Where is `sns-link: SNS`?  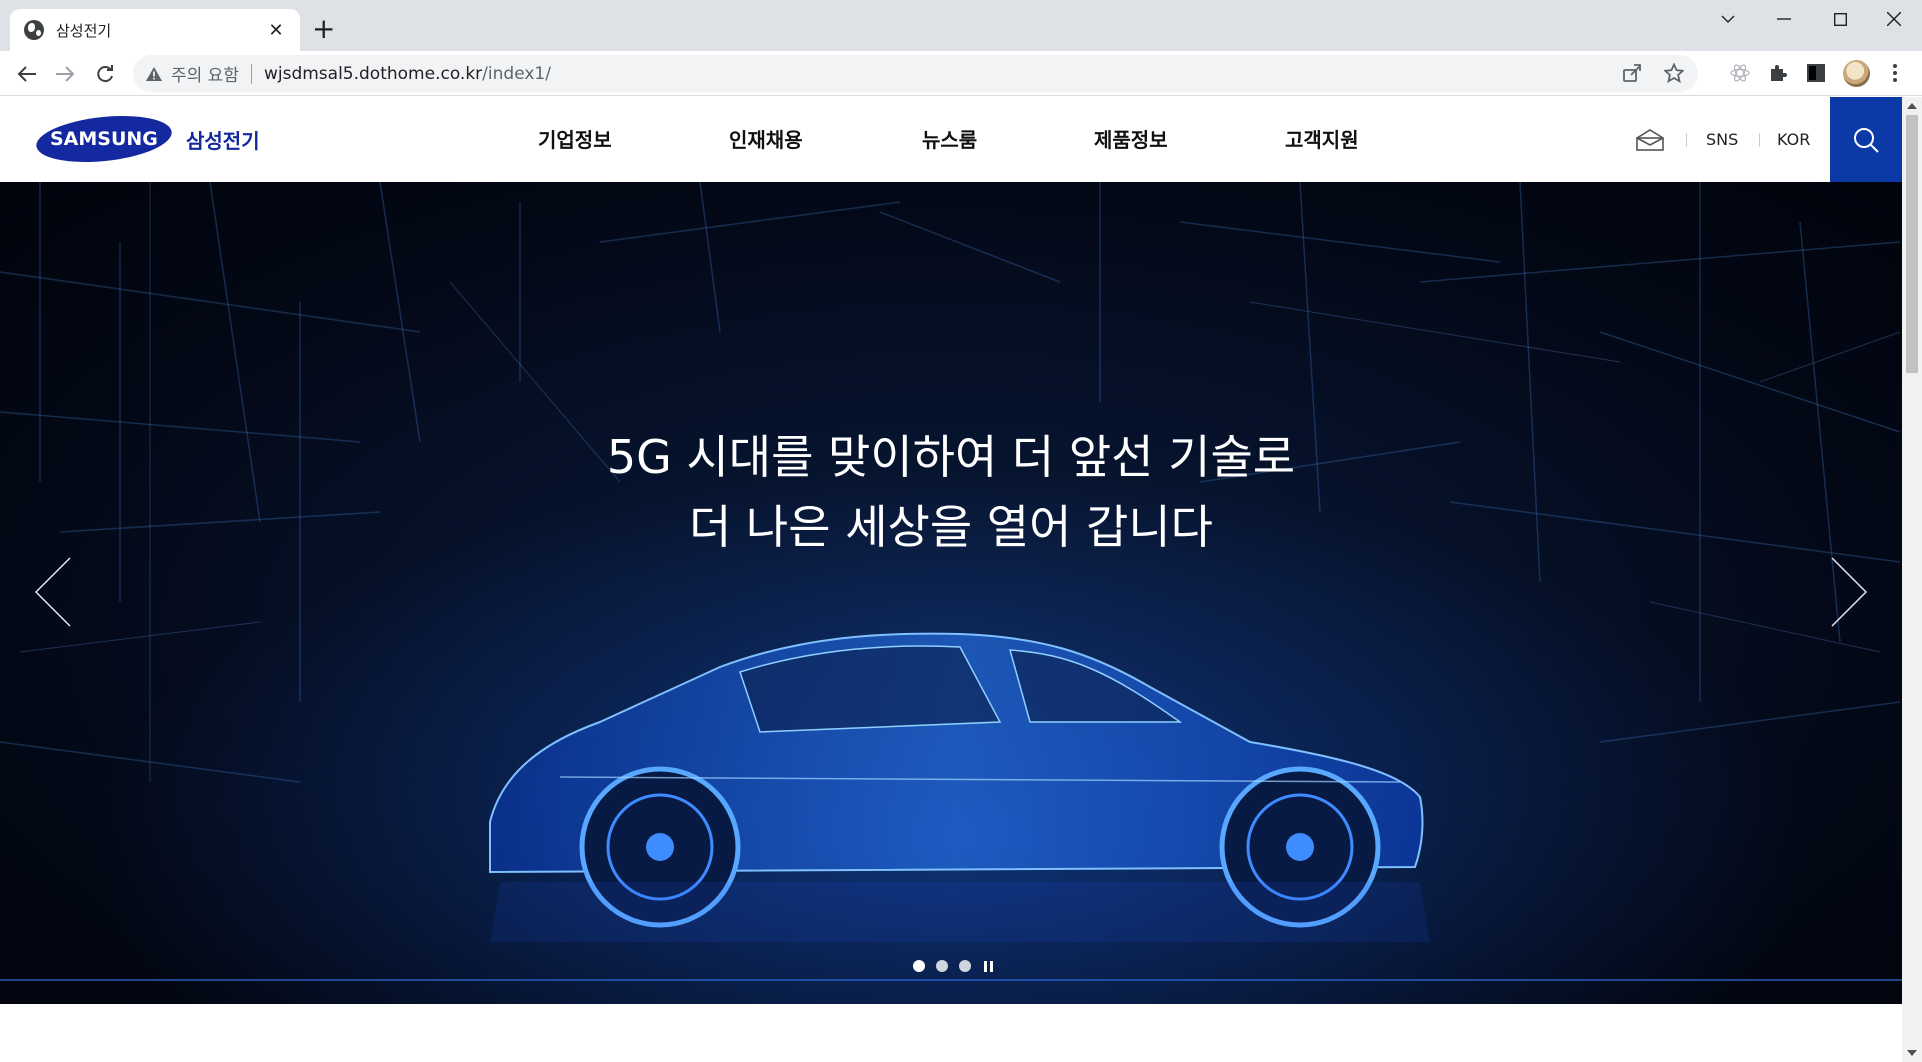 sns-link: SNS is located at coordinates (1722, 139).